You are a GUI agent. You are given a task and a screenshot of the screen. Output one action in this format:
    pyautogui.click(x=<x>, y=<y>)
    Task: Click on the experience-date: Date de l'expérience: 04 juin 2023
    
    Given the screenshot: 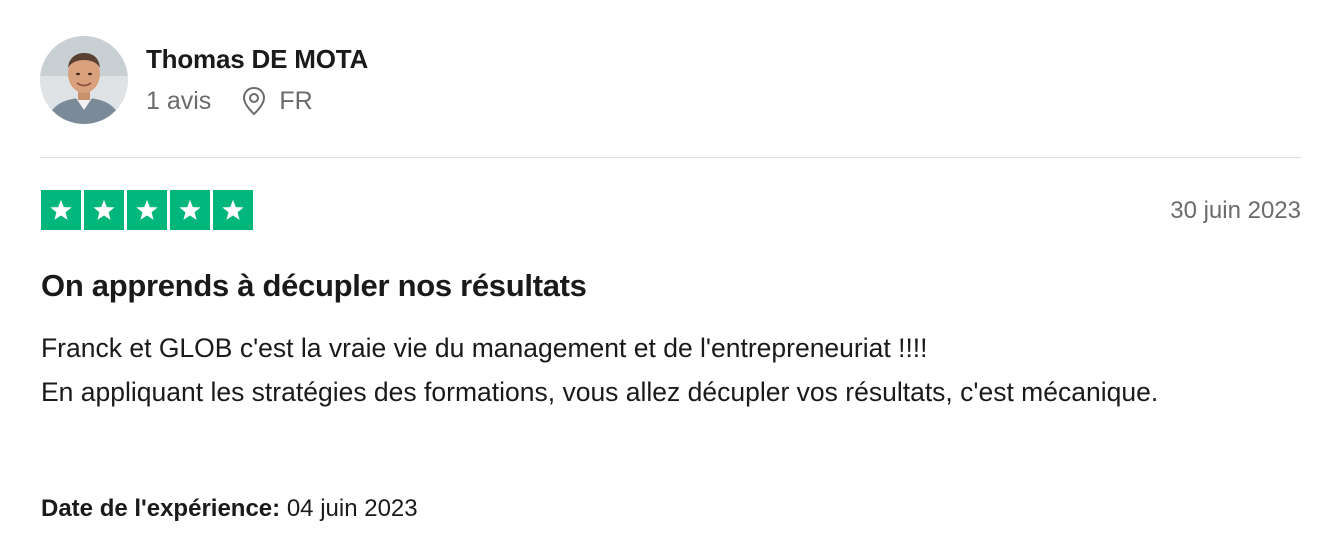 What is the action you would take?
    pyautogui.click(x=229, y=509)
    